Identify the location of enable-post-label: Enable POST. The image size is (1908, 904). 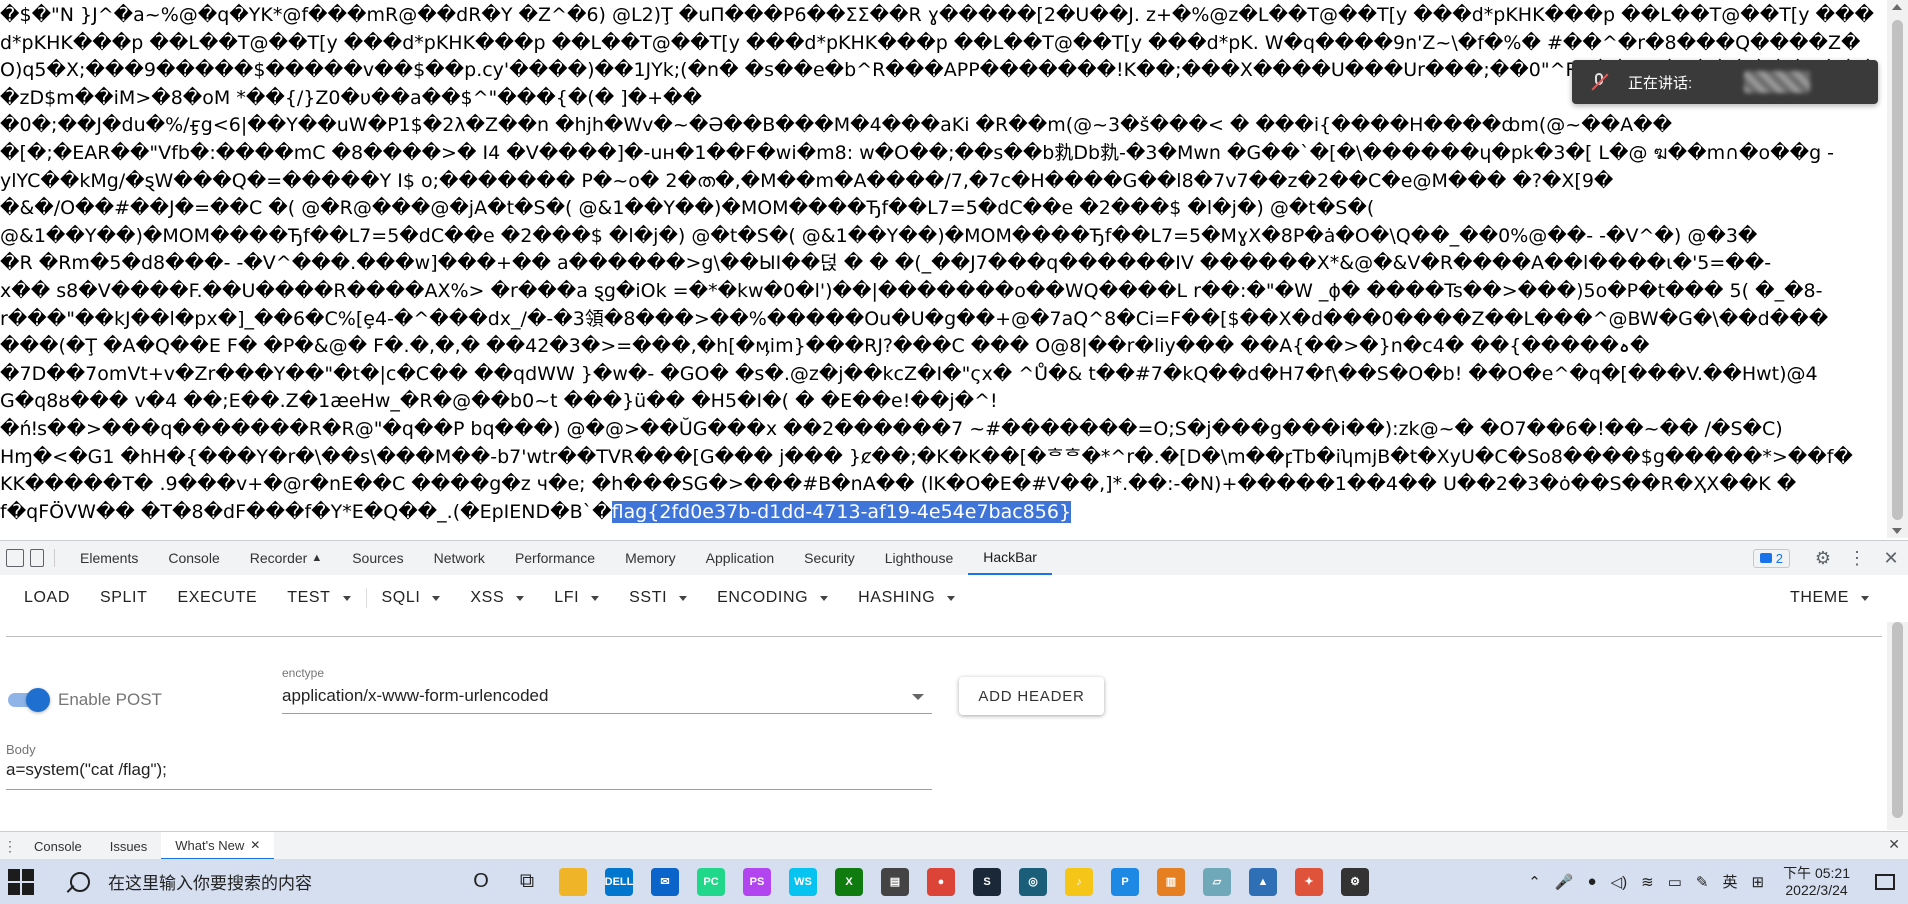
(110, 699).